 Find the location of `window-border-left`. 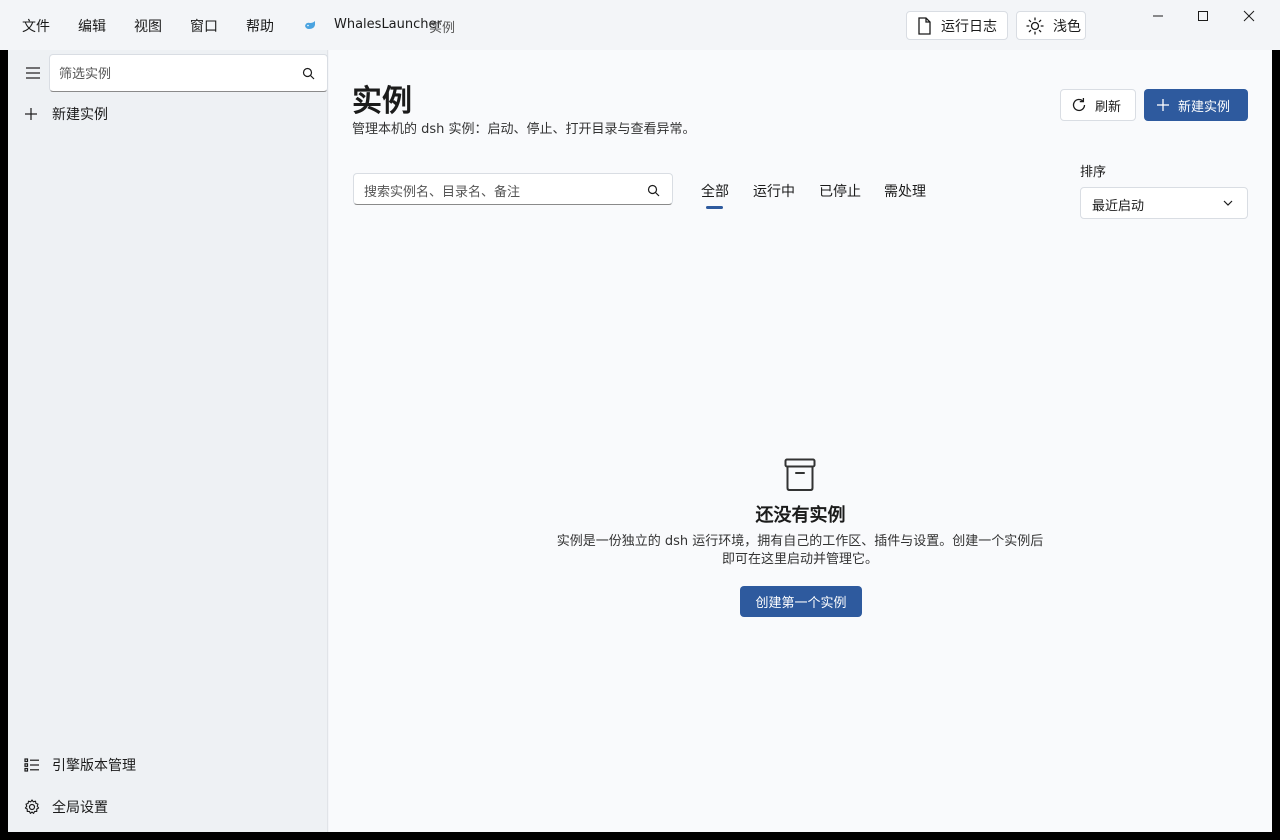

window-border-left is located at coordinates (4, 445).